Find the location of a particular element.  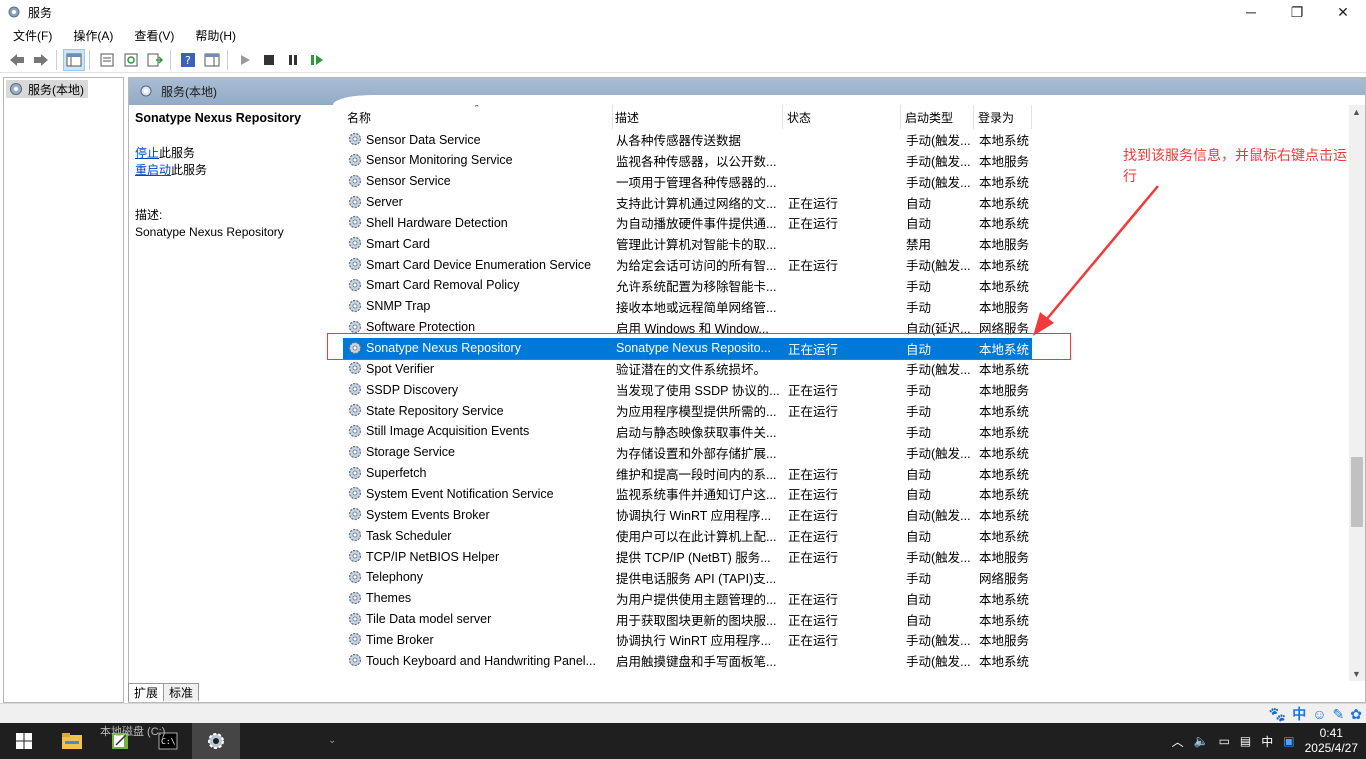

forward-icon is located at coordinates (41, 60).